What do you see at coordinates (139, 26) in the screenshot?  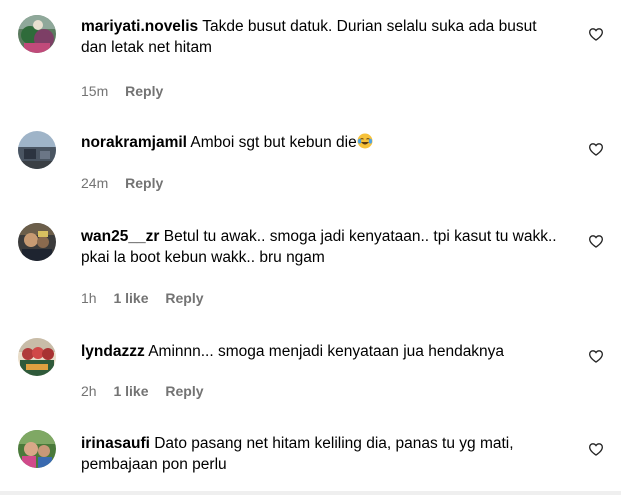 I see `comment-username: mariyati.novelis` at bounding box center [139, 26].